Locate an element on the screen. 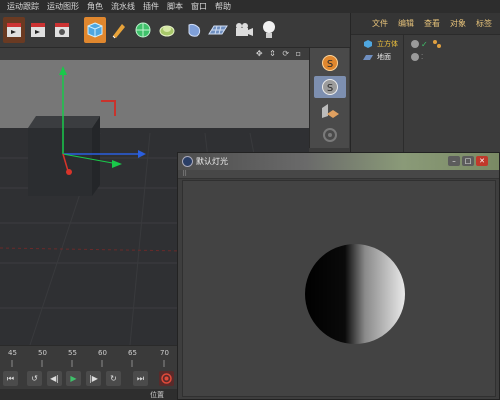 The height and width of the screenshot is (400, 500). subdivision-surface-button is located at coordinates (143, 30).